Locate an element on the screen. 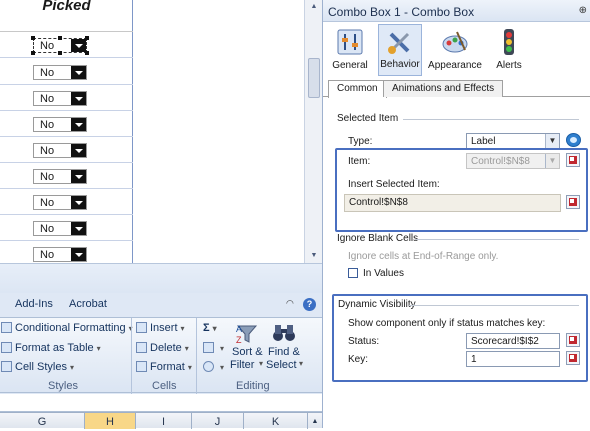 The width and height of the screenshot is (590, 431). section-title-selected-item: Selected Item is located at coordinates (368, 118).